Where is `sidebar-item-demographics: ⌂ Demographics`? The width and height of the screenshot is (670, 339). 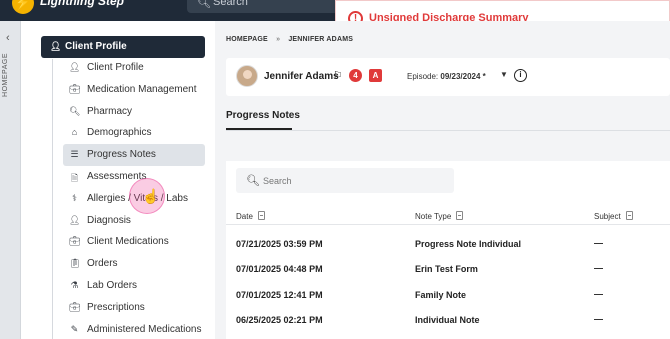 sidebar-item-demographics: ⌂ Demographics is located at coordinates (134, 133).